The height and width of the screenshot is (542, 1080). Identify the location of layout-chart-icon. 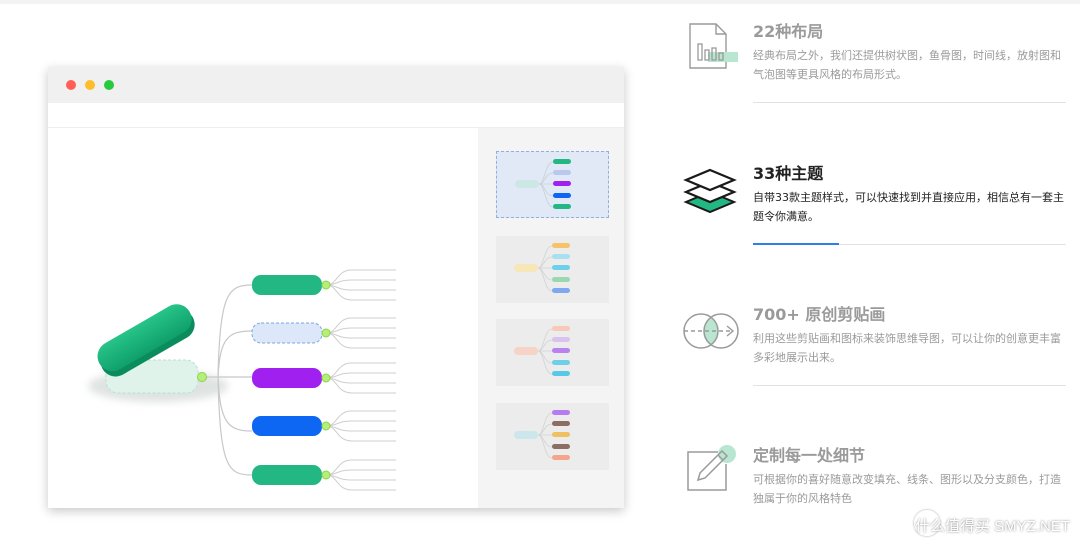
(711, 49).